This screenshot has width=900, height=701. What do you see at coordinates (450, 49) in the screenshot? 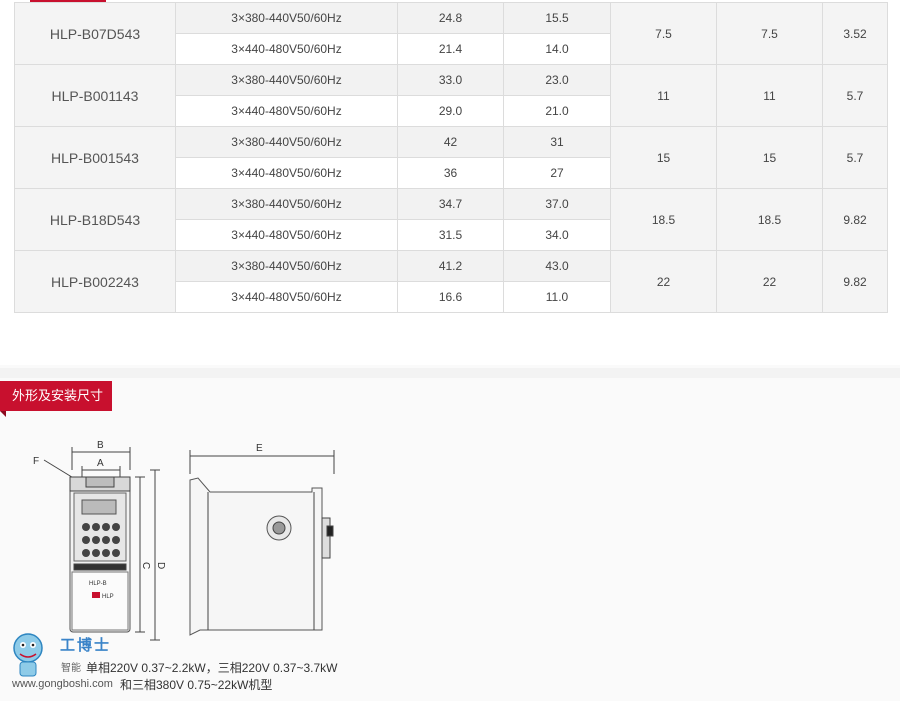
I see `value-cell: 21.4` at bounding box center [450, 49].